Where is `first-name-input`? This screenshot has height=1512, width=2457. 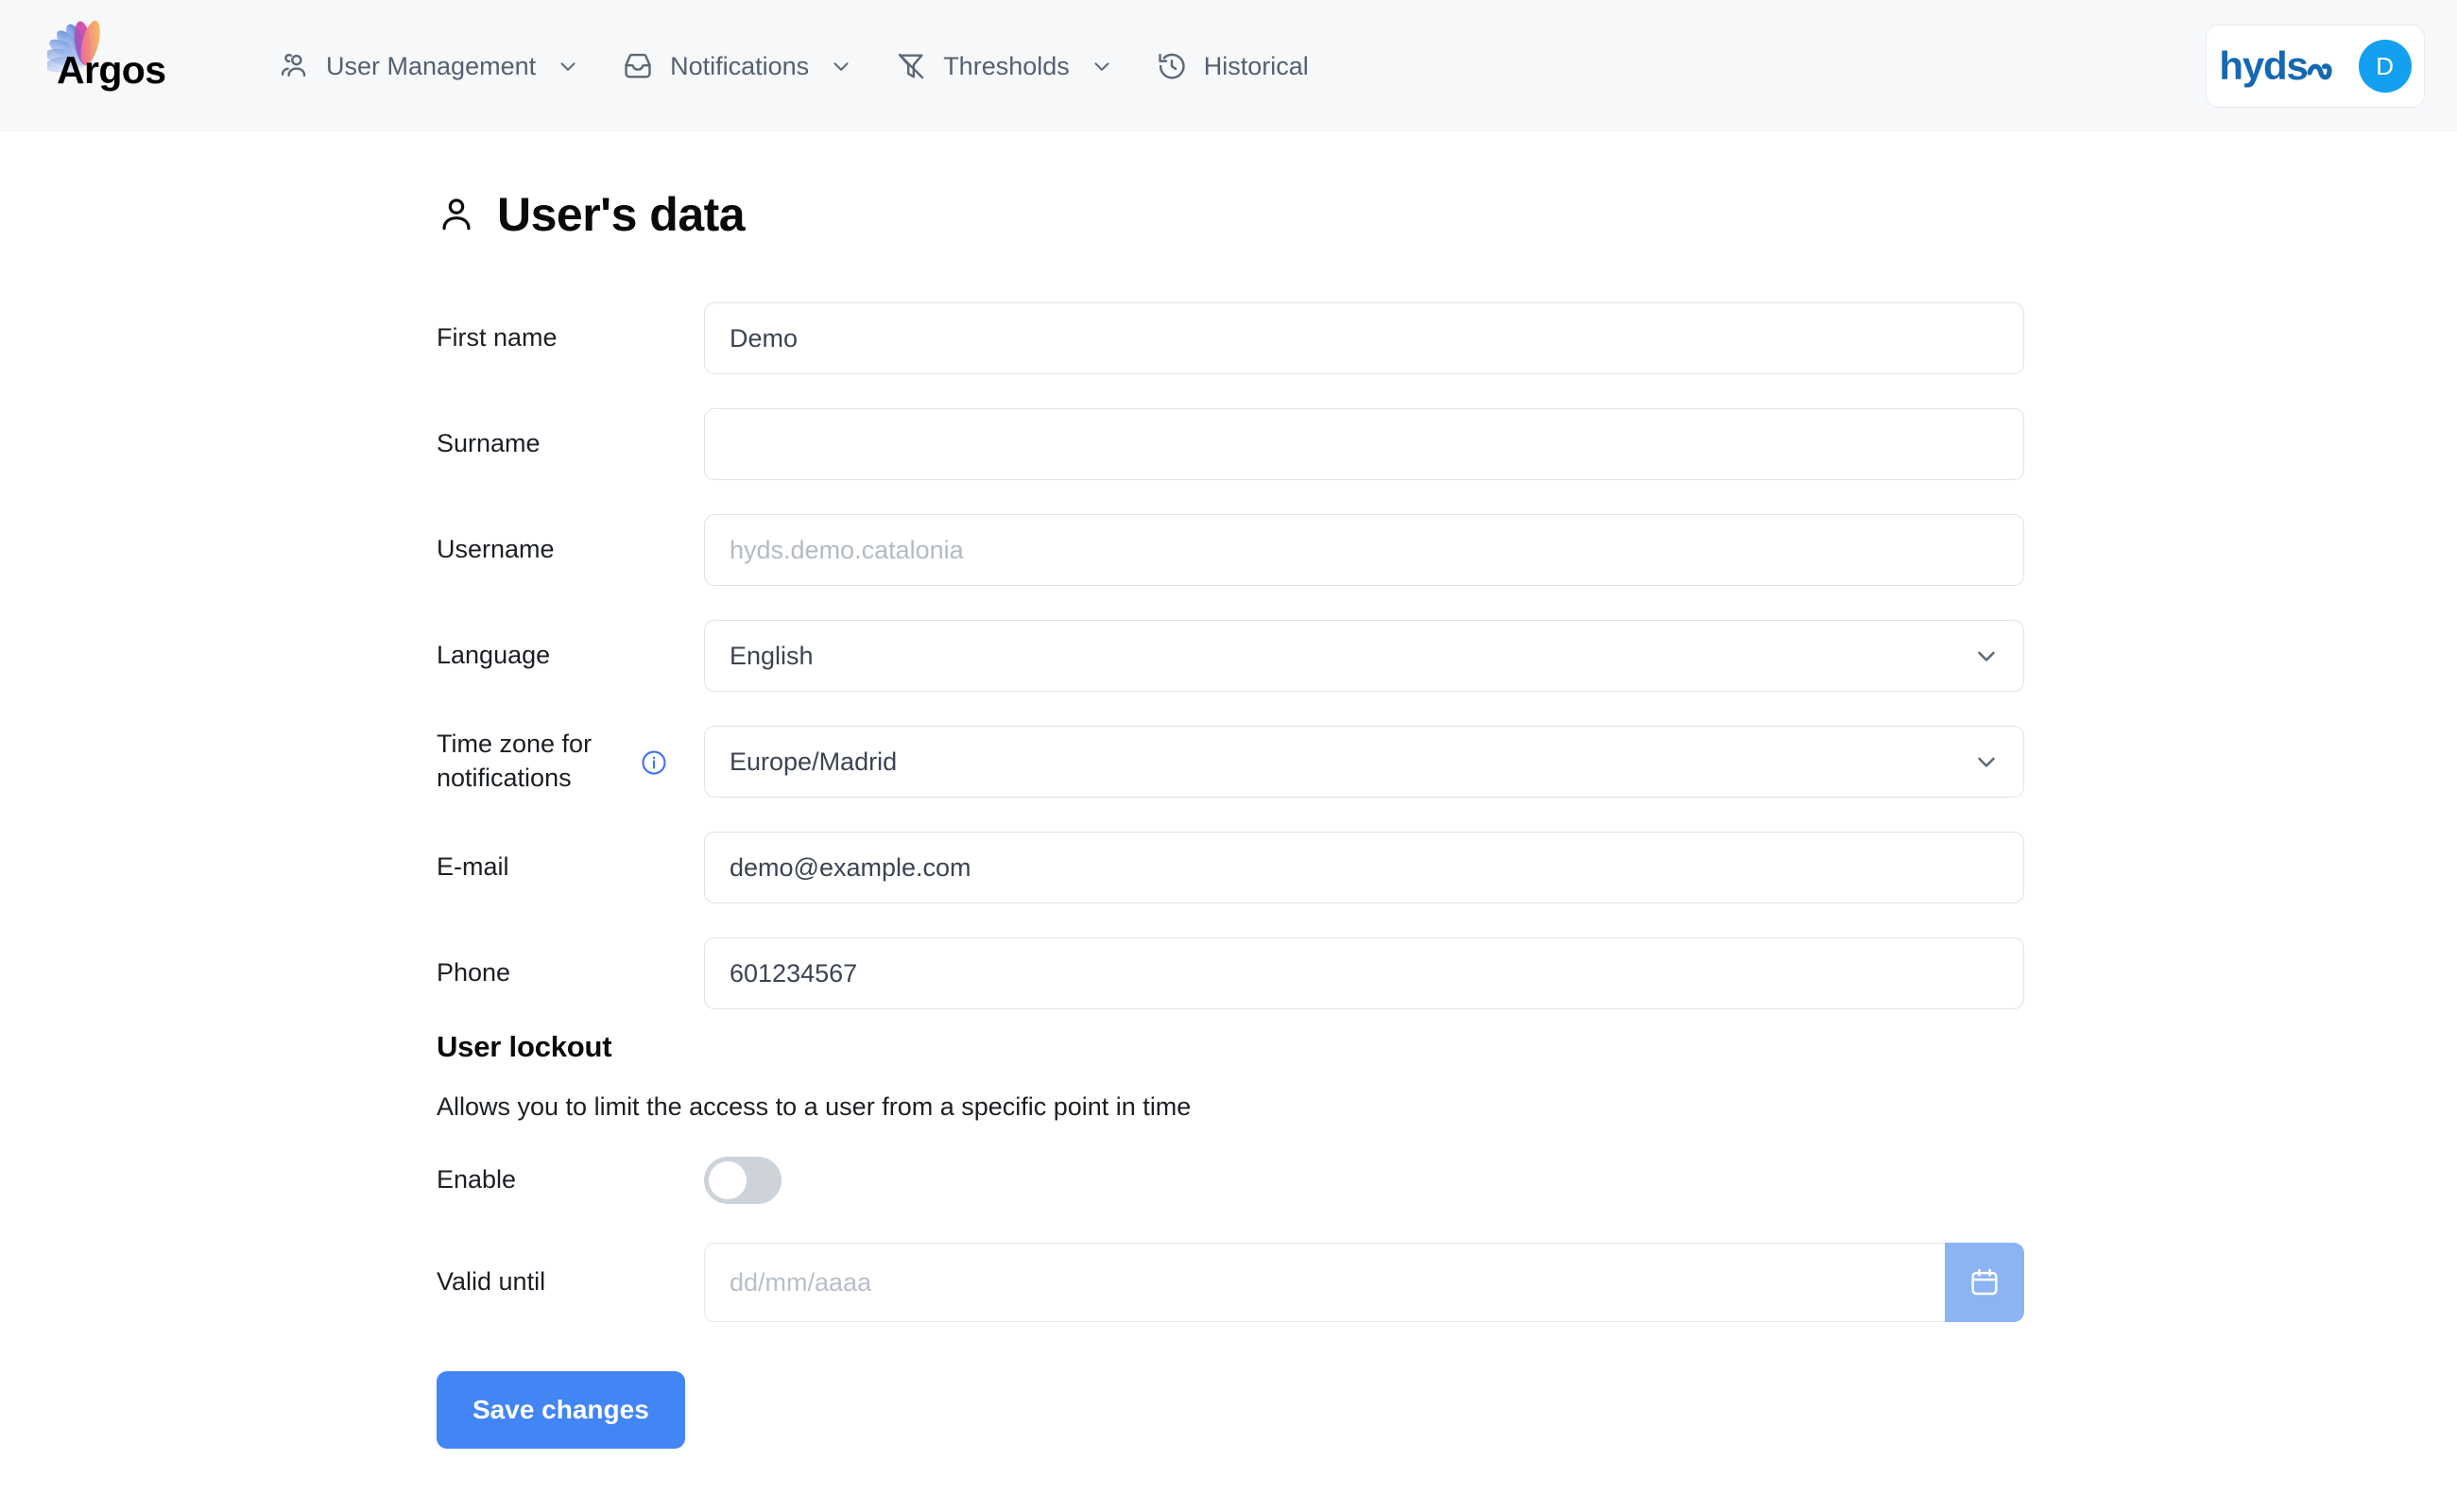 first-name-input is located at coordinates (1364, 338).